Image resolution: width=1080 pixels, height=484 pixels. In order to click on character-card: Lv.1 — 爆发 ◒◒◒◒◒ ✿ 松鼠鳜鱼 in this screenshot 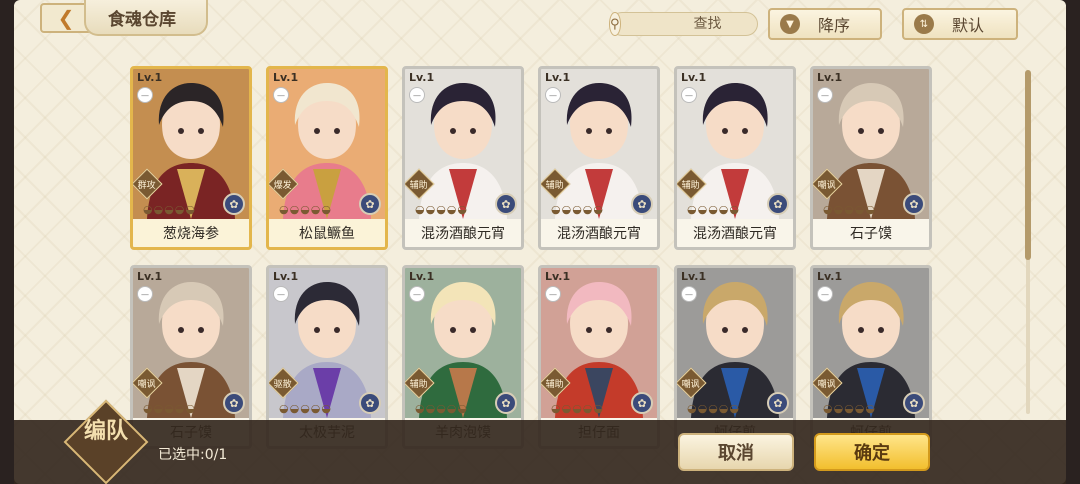, I will do `click(327, 158)`.